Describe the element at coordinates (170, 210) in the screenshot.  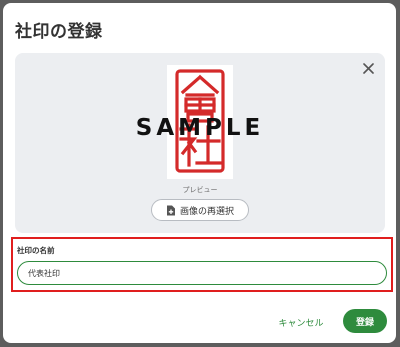
I see `image-file-plus-icon` at that location.